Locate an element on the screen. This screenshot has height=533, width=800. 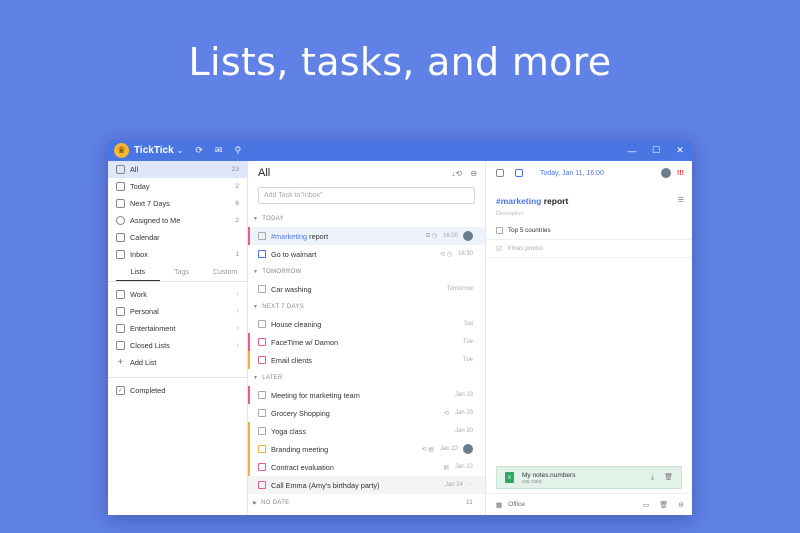
section-tomorrow: ▼ TOMORROW is located at coordinates (366, 271).